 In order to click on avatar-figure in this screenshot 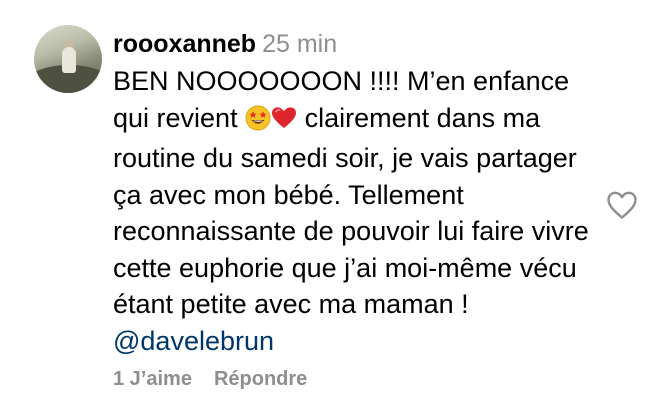, I will do `click(69, 60)`.